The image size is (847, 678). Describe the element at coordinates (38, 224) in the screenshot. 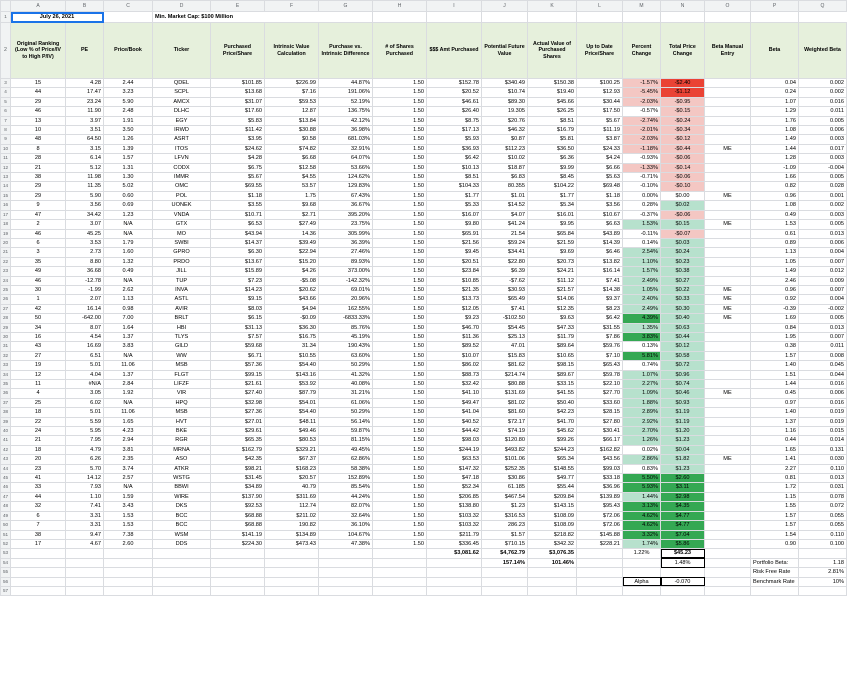

I see `data-cell: 2` at that location.